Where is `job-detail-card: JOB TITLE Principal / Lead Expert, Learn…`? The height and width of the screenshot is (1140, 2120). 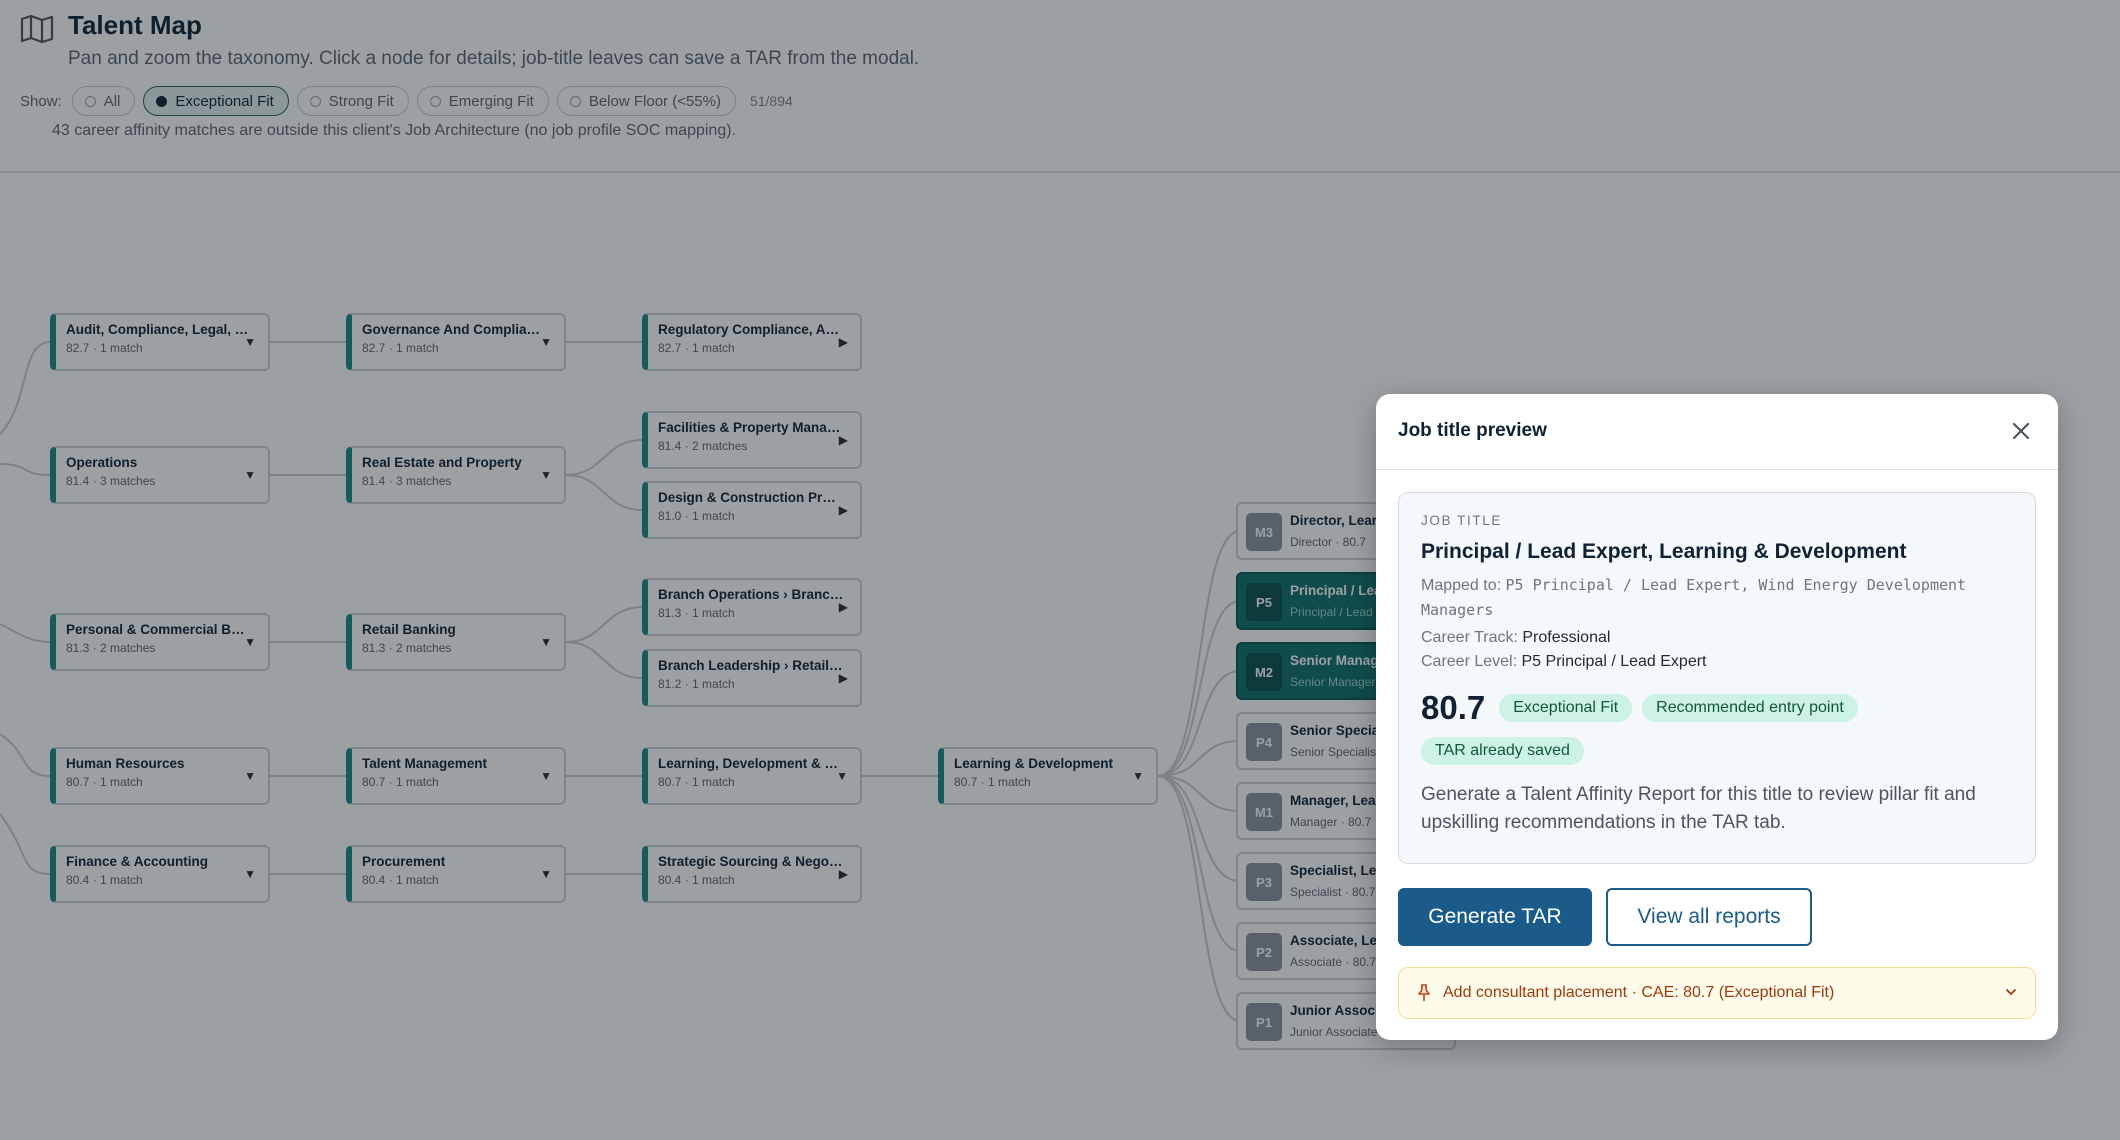 job-detail-card: JOB TITLE Principal / Lead Expert, Learn… is located at coordinates (1717, 678).